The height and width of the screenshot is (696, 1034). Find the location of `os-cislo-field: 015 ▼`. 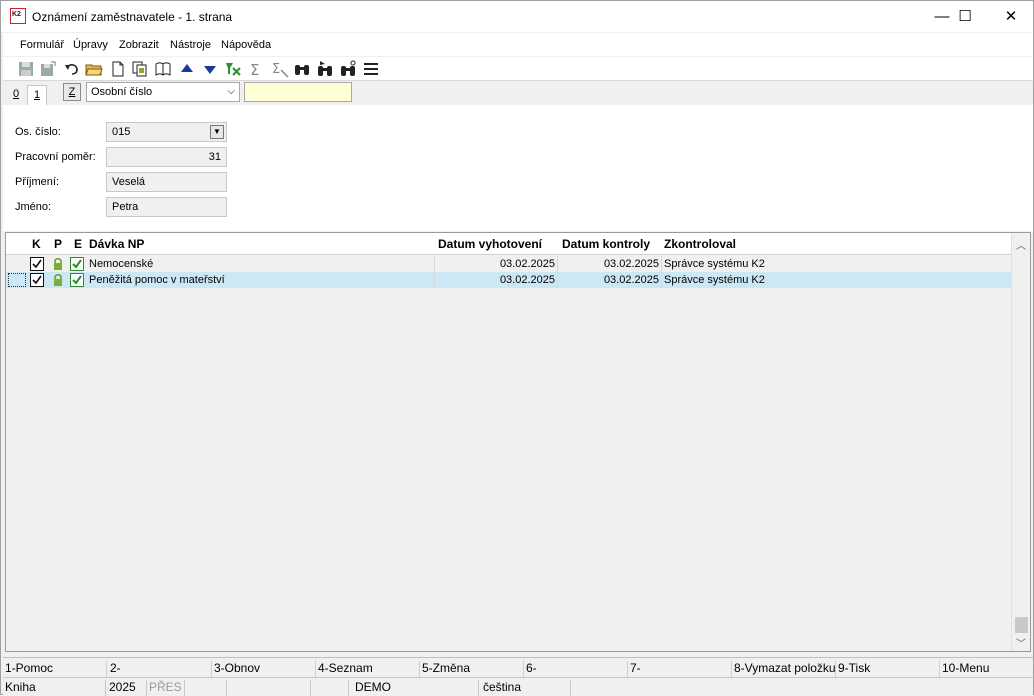

os-cislo-field: 015 ▼ is located at coordinates (166, 132).